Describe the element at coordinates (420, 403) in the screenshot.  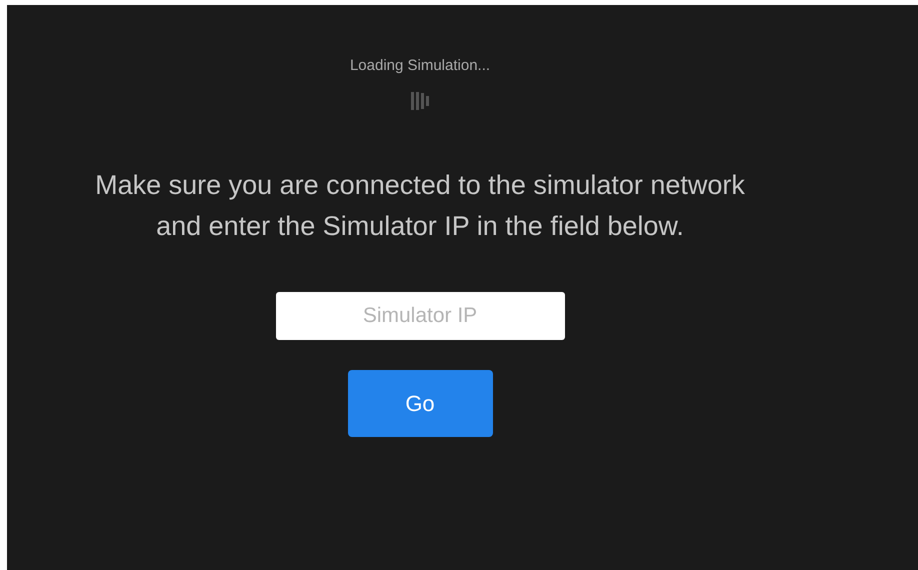
I see `go-button: Go` at that location.